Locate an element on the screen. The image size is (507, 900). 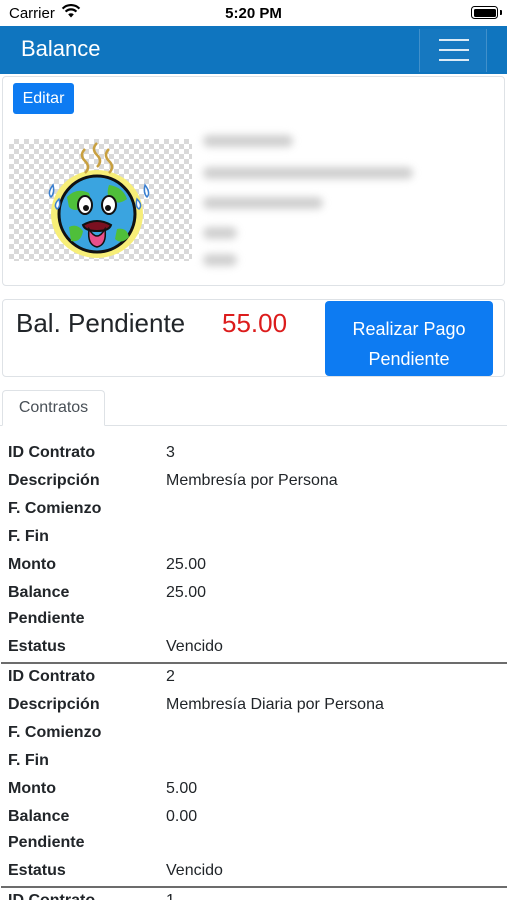
tab-contracts: Contratos is located at coordinates (53, 408).